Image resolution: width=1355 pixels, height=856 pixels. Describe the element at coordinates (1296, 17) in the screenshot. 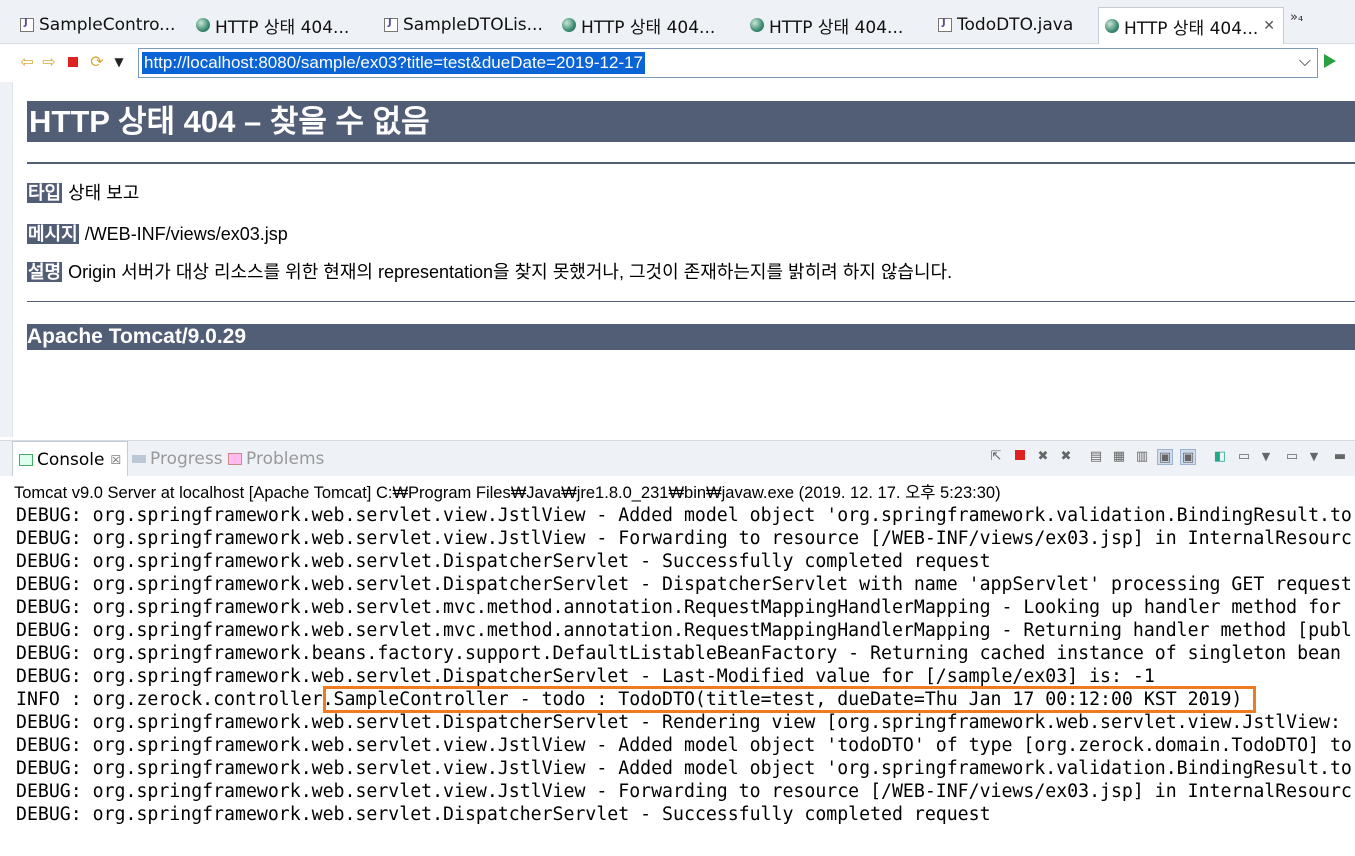

I see `more-tabs-button: »₄` at that location.